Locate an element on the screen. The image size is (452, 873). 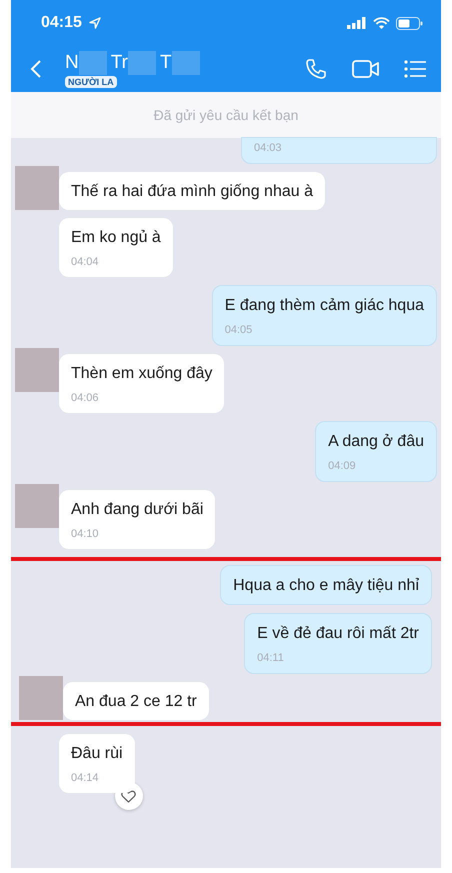
message-text: E đang thèm cảm giác hqua is located at coordinates (324, 306).